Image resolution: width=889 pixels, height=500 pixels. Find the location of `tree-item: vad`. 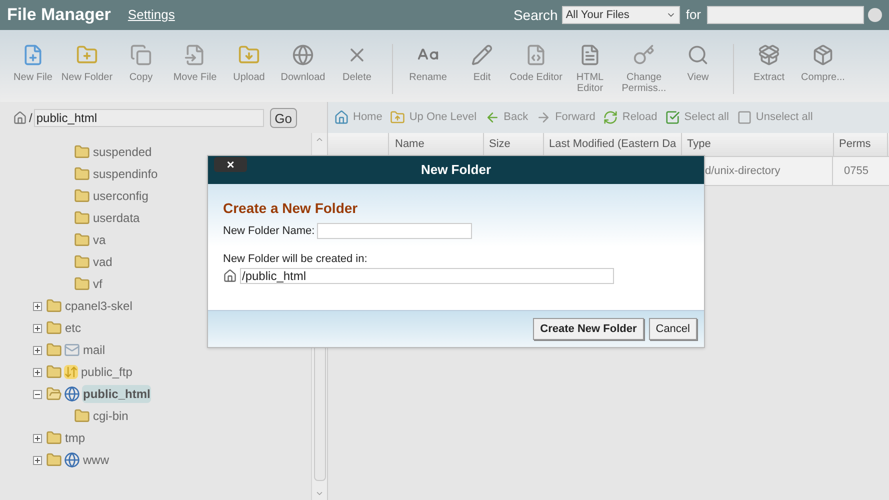

tree-item: vad is located at coordinates (103, 262).